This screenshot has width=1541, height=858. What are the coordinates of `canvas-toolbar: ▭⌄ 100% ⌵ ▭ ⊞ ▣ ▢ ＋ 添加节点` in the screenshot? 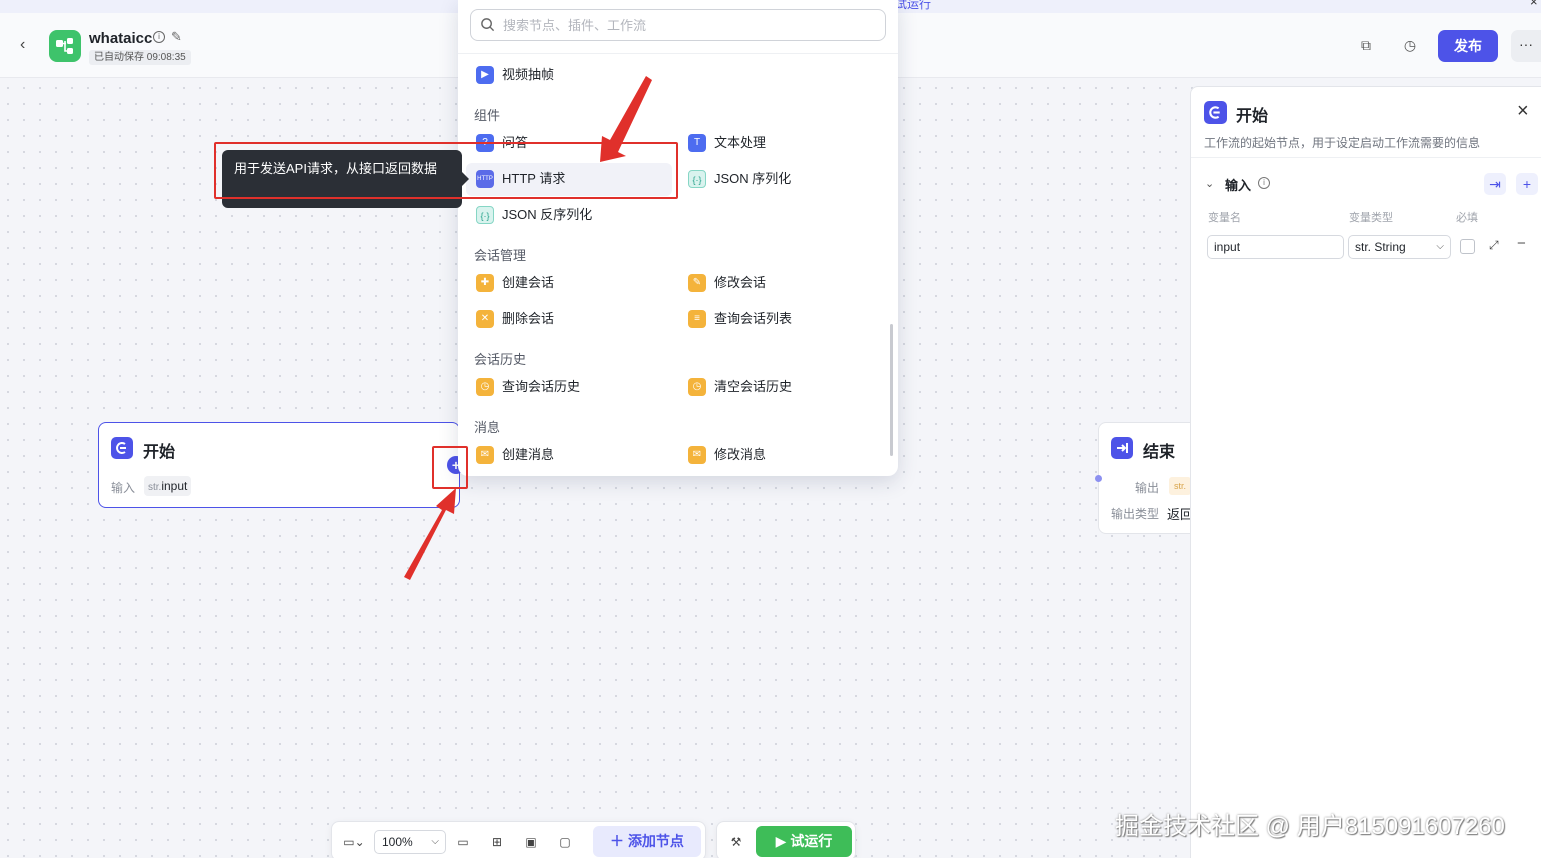 It's located at (518, 839).